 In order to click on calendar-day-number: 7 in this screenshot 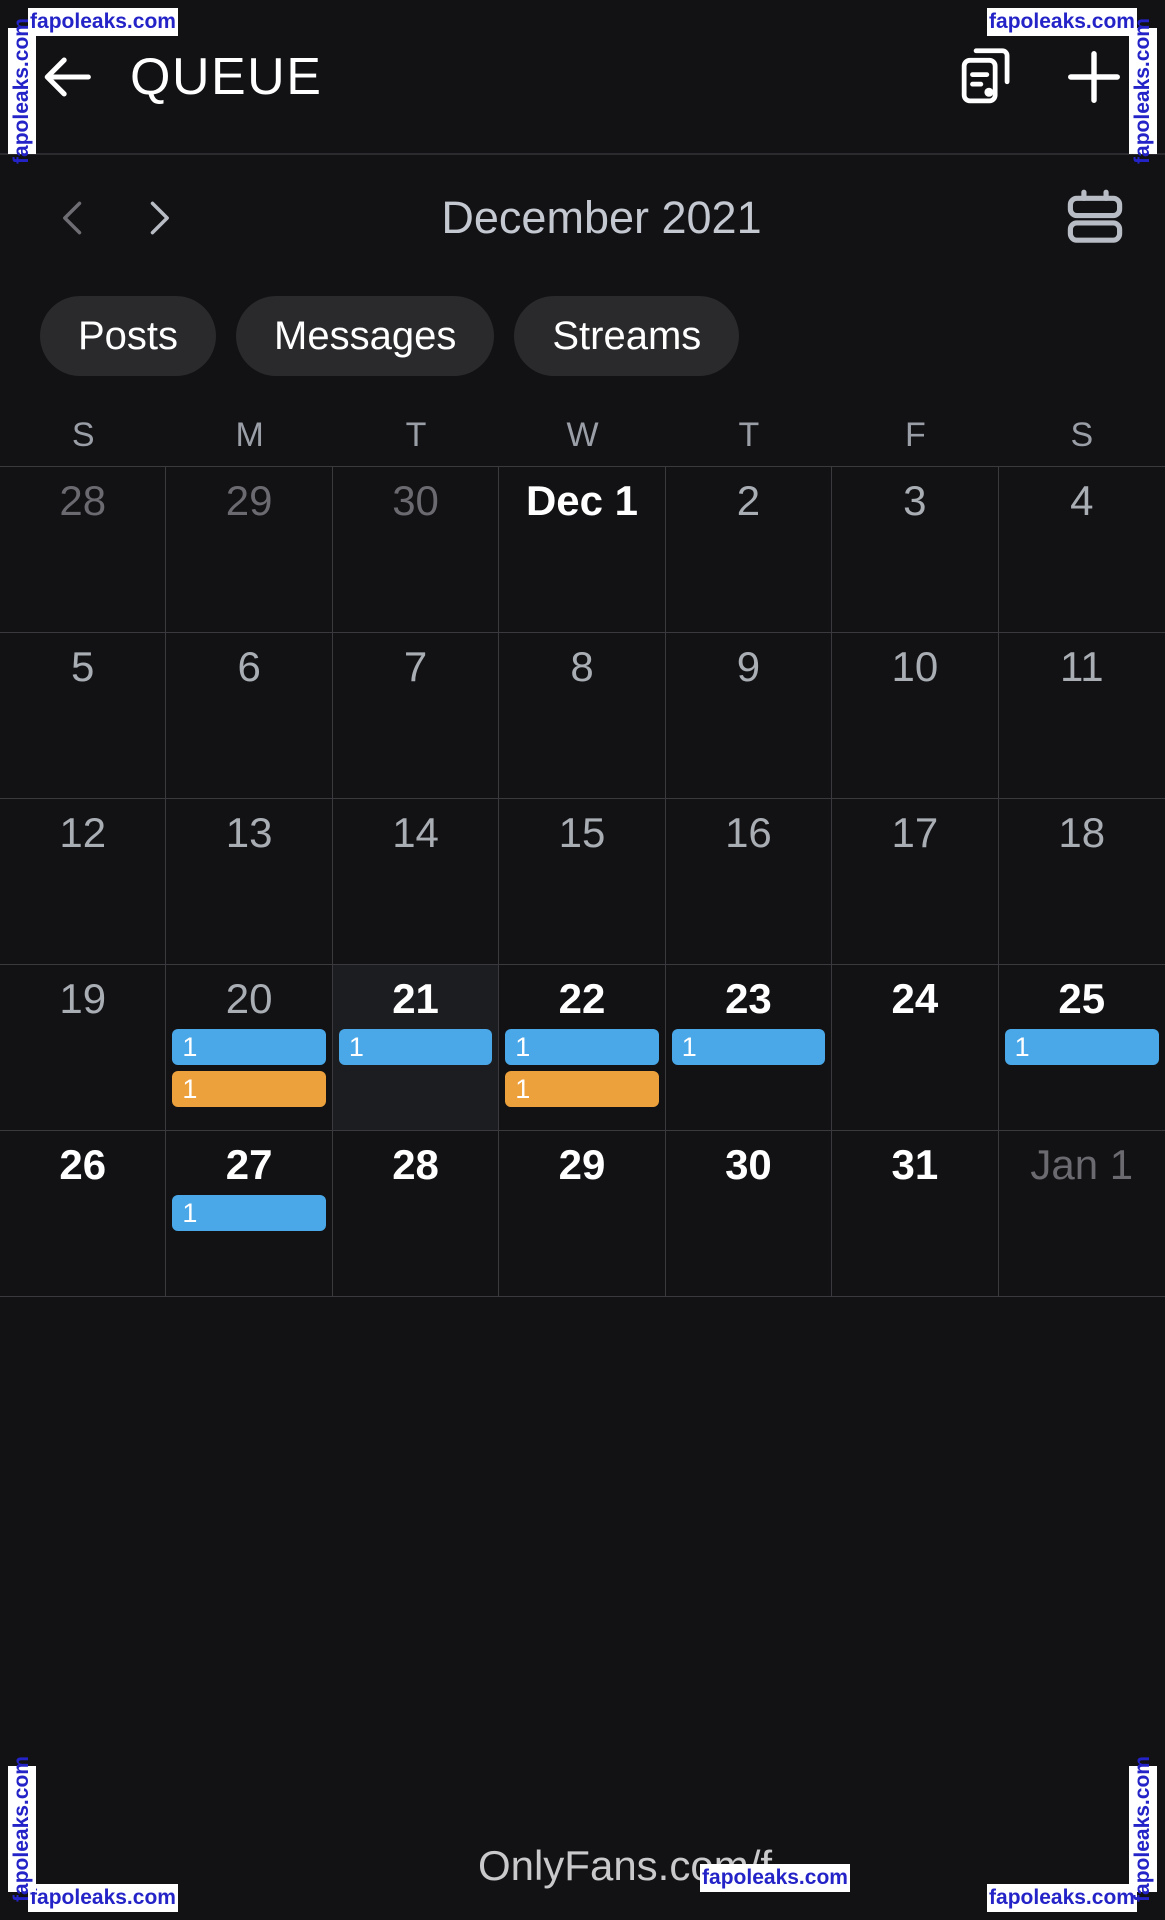, I will do `click(415, 666)`.